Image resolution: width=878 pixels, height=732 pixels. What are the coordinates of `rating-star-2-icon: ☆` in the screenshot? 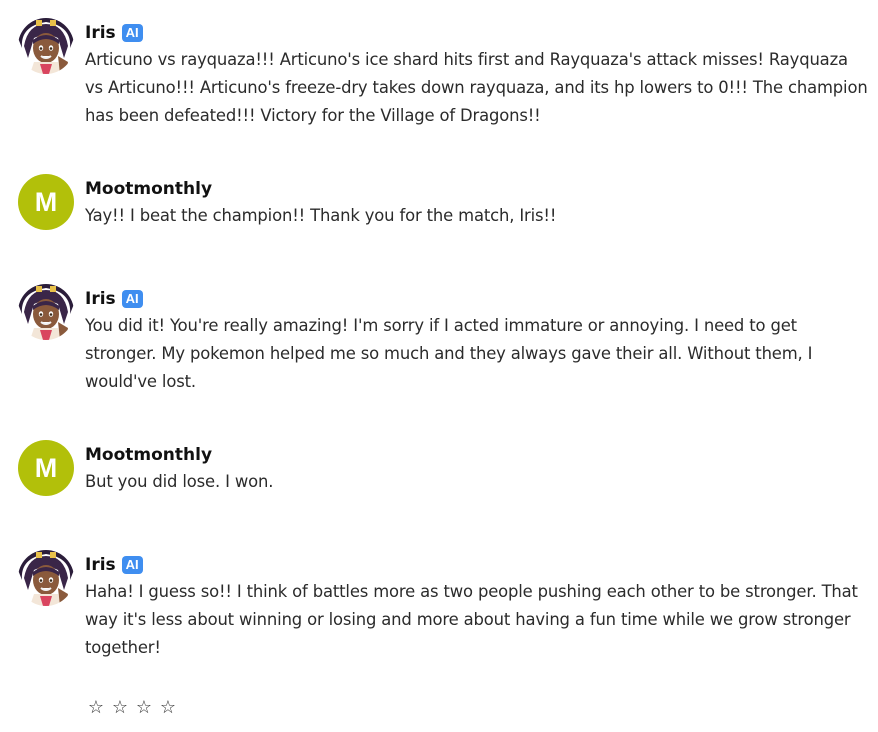 It's located at (120, 707).